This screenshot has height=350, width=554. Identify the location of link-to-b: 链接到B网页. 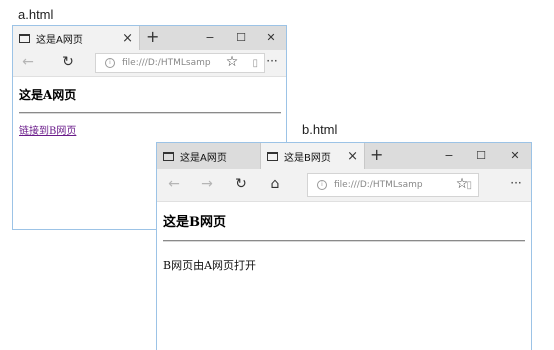
(47, 129).